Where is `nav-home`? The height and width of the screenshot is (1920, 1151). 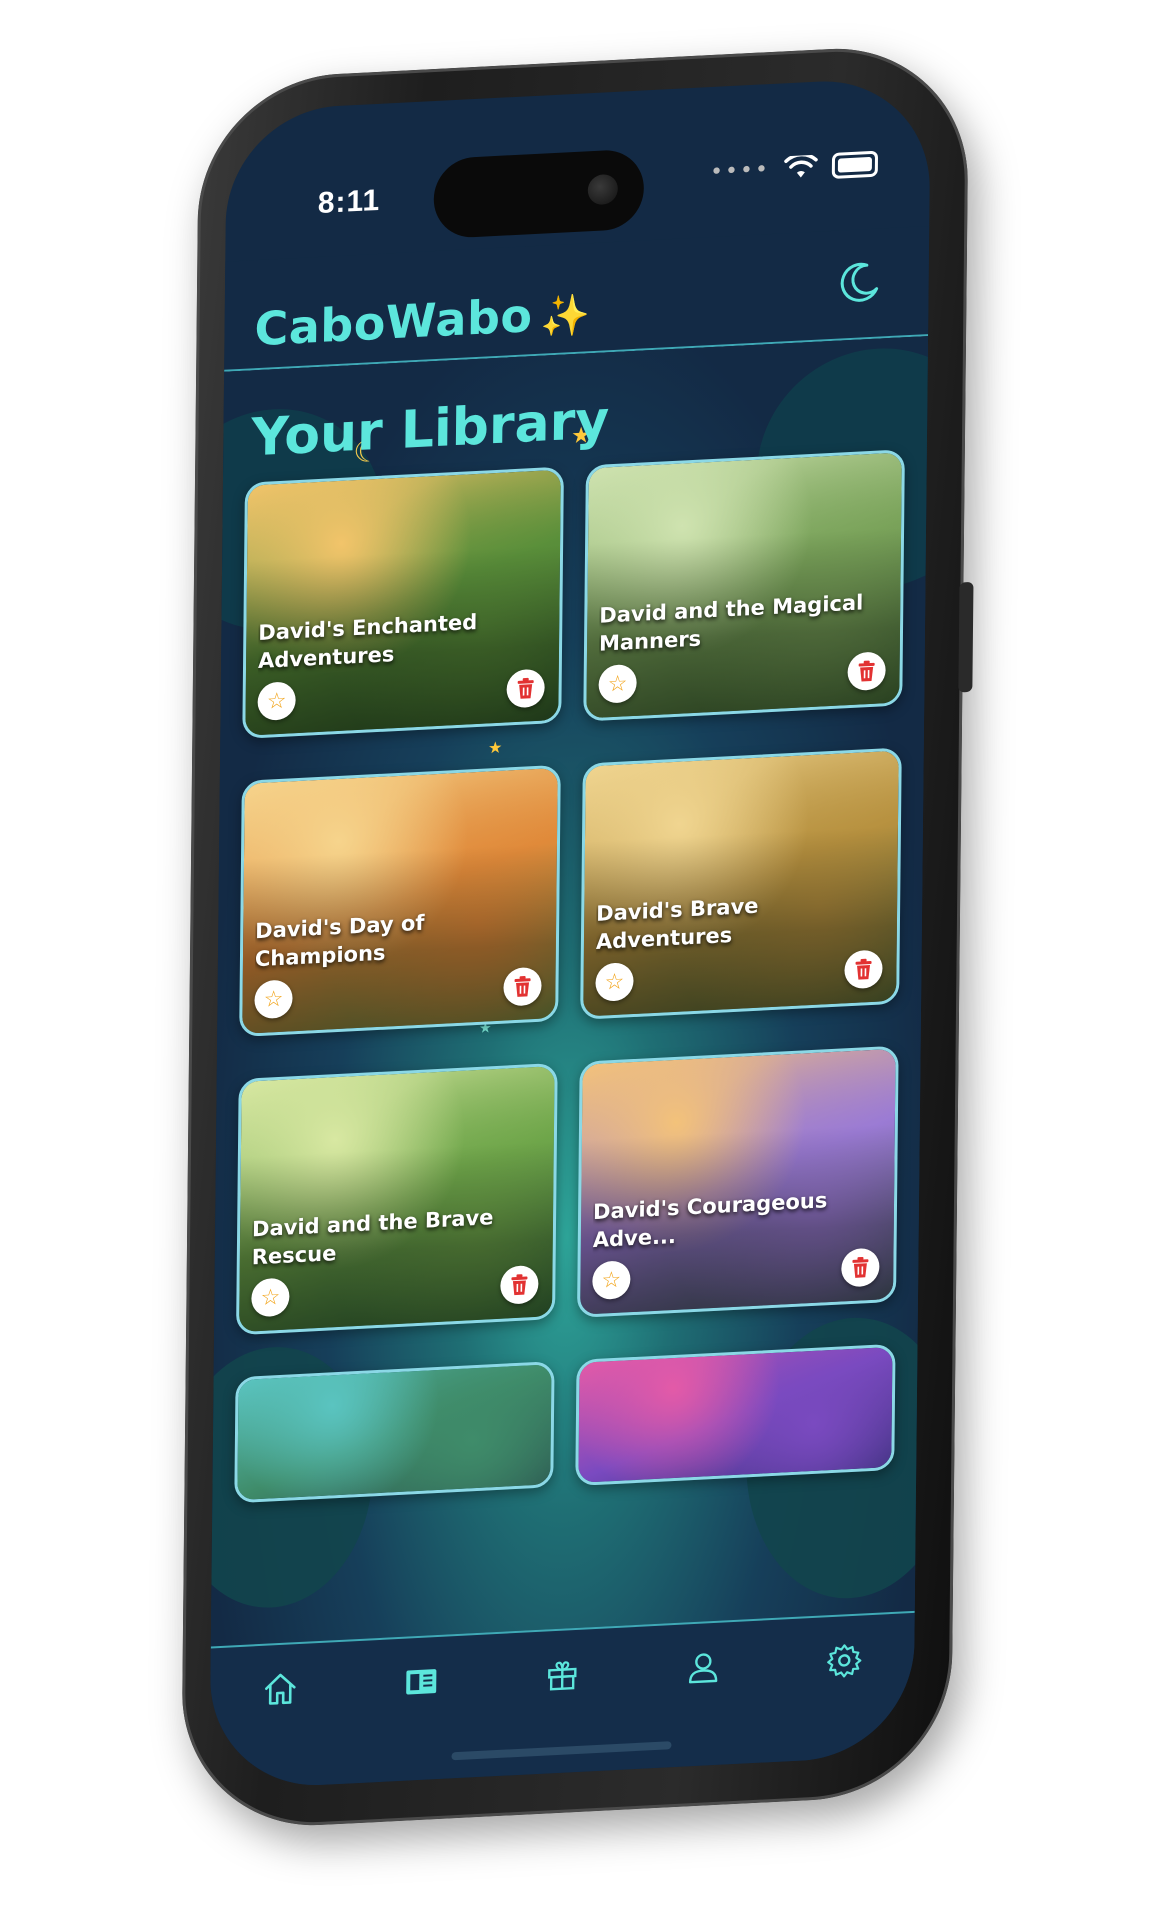 nav-home is located at coordinates (280, 1689).